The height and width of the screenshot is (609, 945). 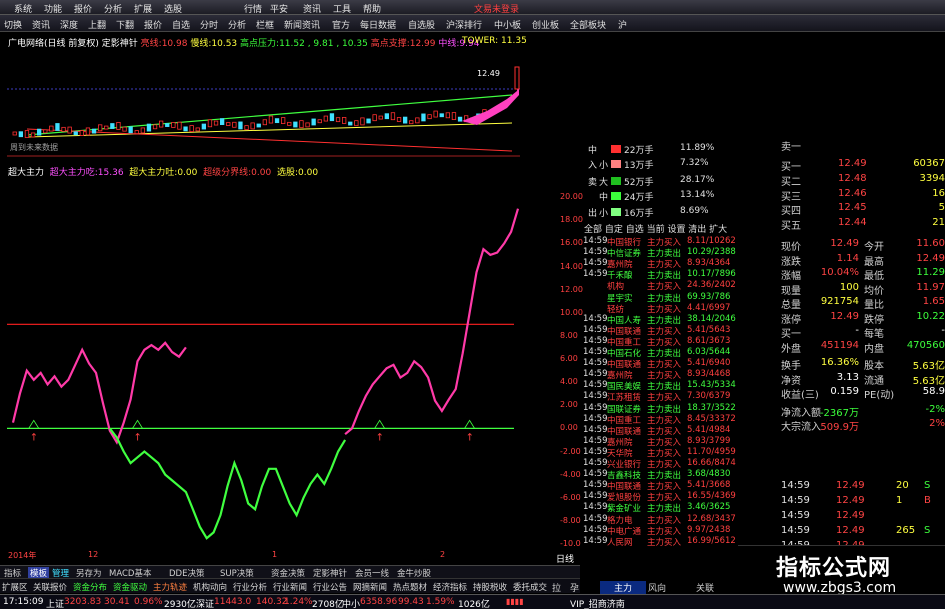 I want to click on bid-level-label: 买五, so click(x=791, y=227).